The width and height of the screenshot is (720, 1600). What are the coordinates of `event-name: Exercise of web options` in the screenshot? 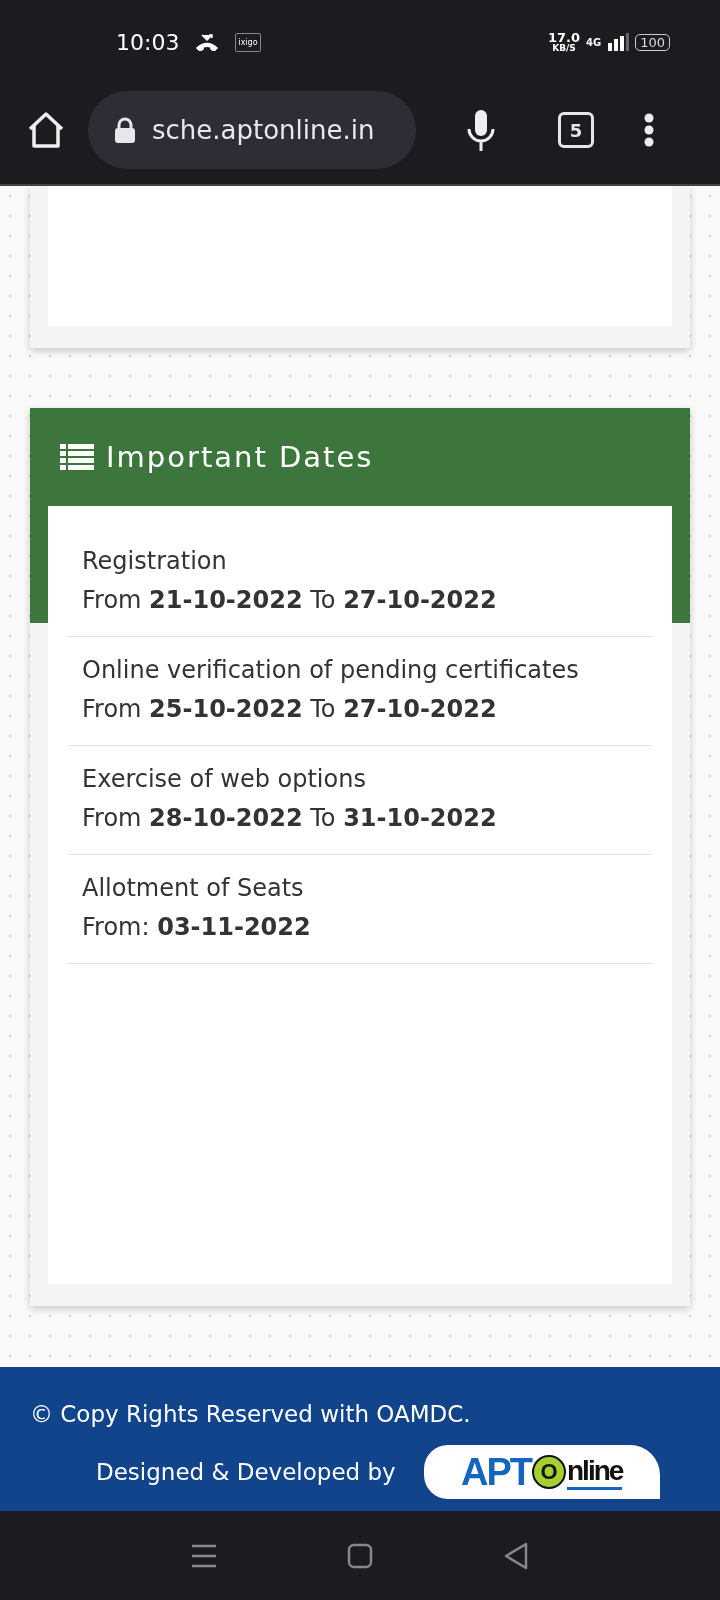 It's located at (224, 779).